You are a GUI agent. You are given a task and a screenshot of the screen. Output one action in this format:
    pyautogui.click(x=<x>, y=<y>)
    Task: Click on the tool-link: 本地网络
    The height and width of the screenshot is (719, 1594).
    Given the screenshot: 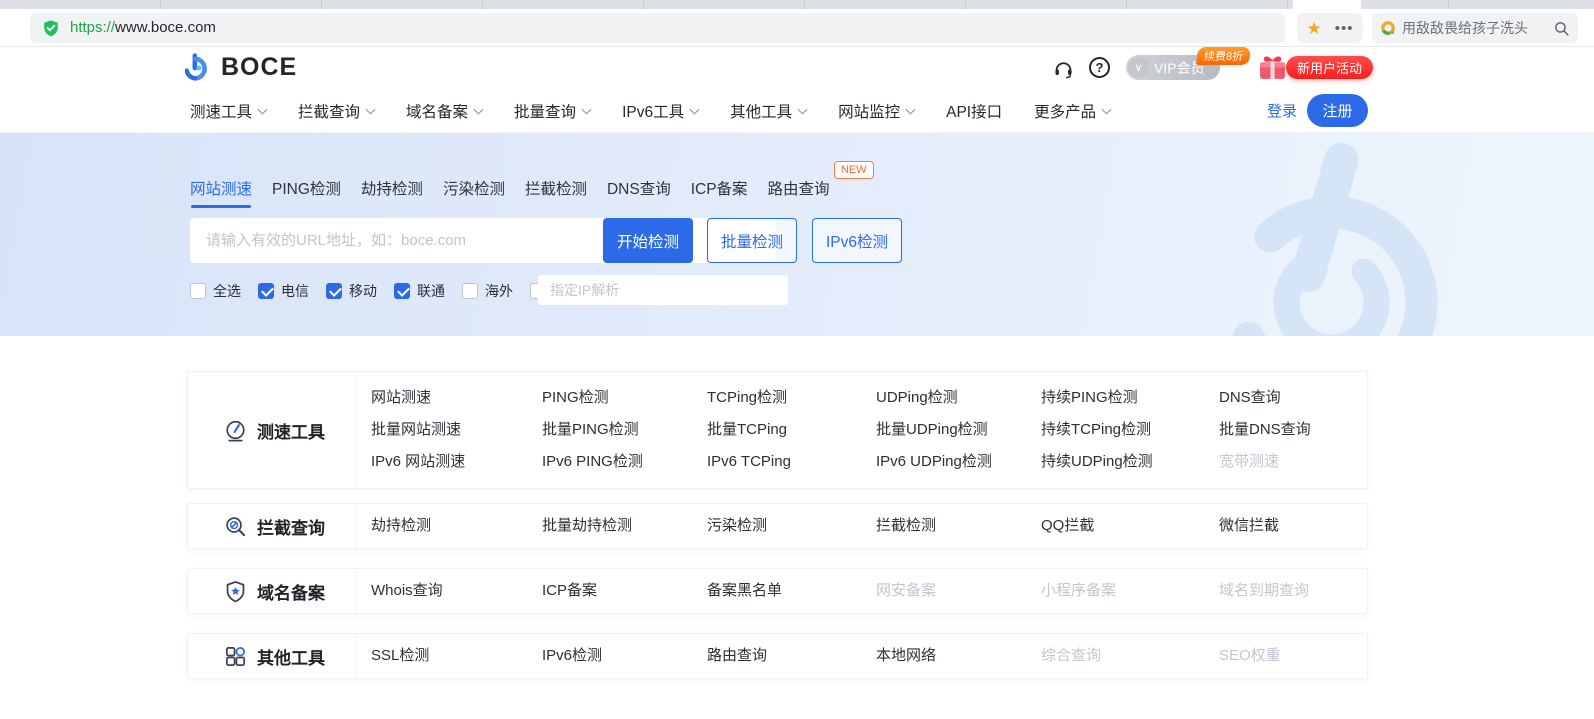 What is the action you would take?
    pyautogui.click(x=958, y=656)
    